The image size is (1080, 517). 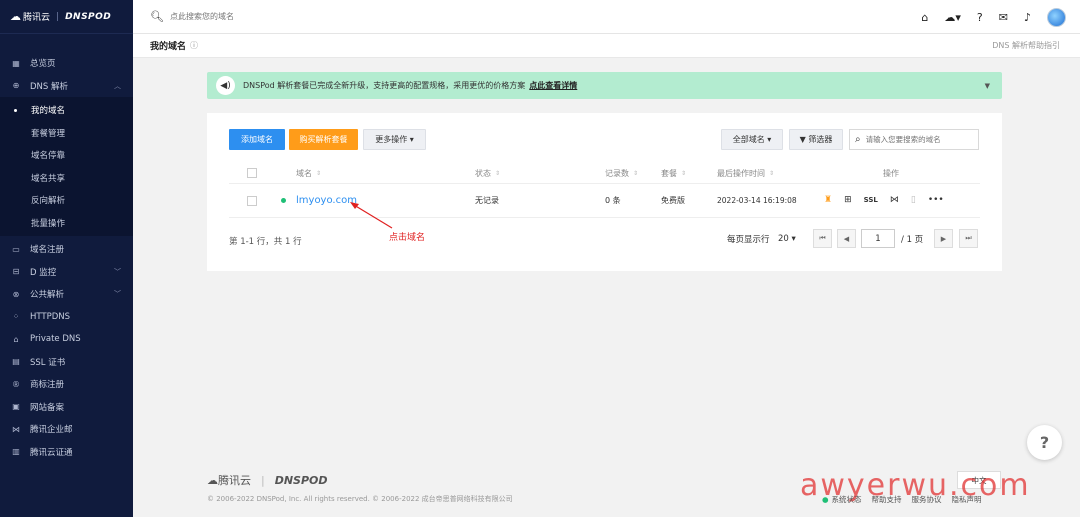 I want to click on page-number-input: 1, so click(x=878, y=238).